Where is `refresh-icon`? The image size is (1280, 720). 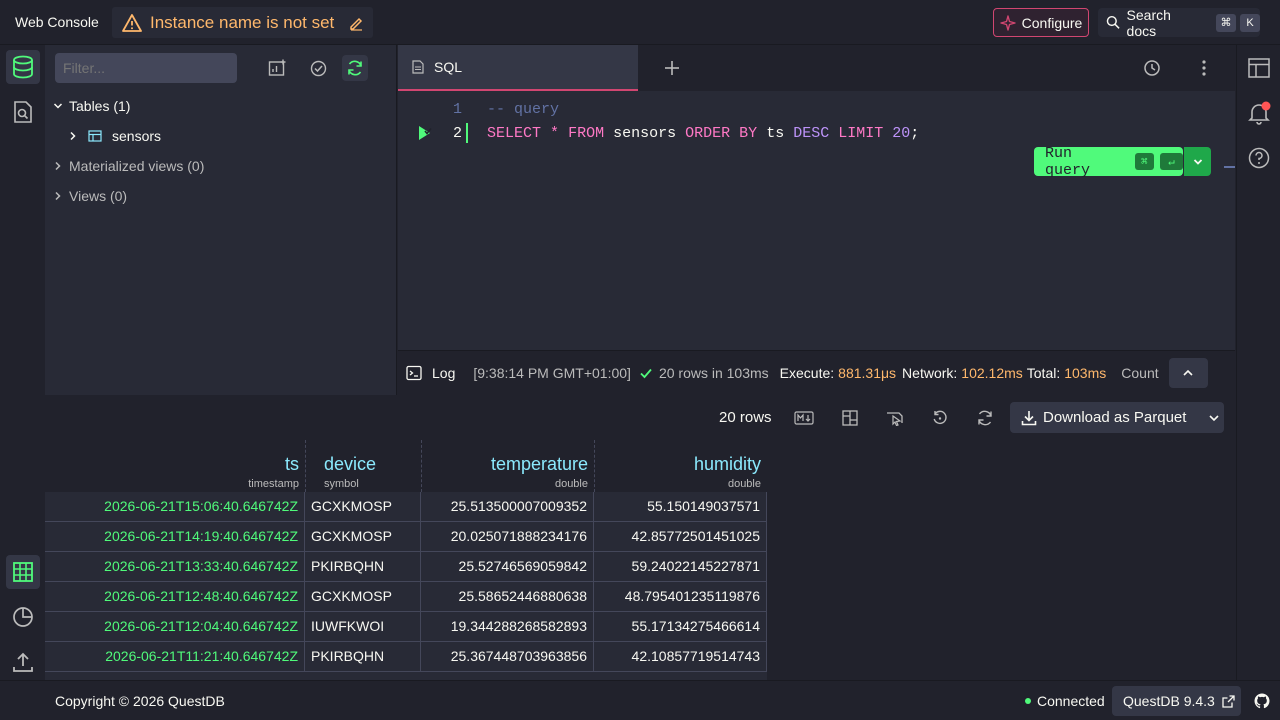 refresh-icon is located at coordinates (985, 418).